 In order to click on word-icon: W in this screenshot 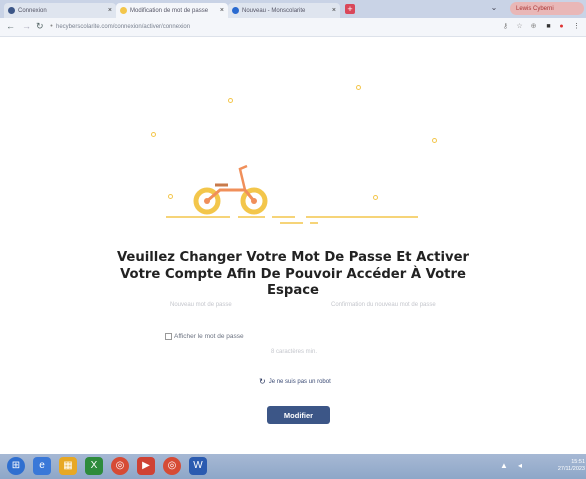, I will do `click(198, 466)`.